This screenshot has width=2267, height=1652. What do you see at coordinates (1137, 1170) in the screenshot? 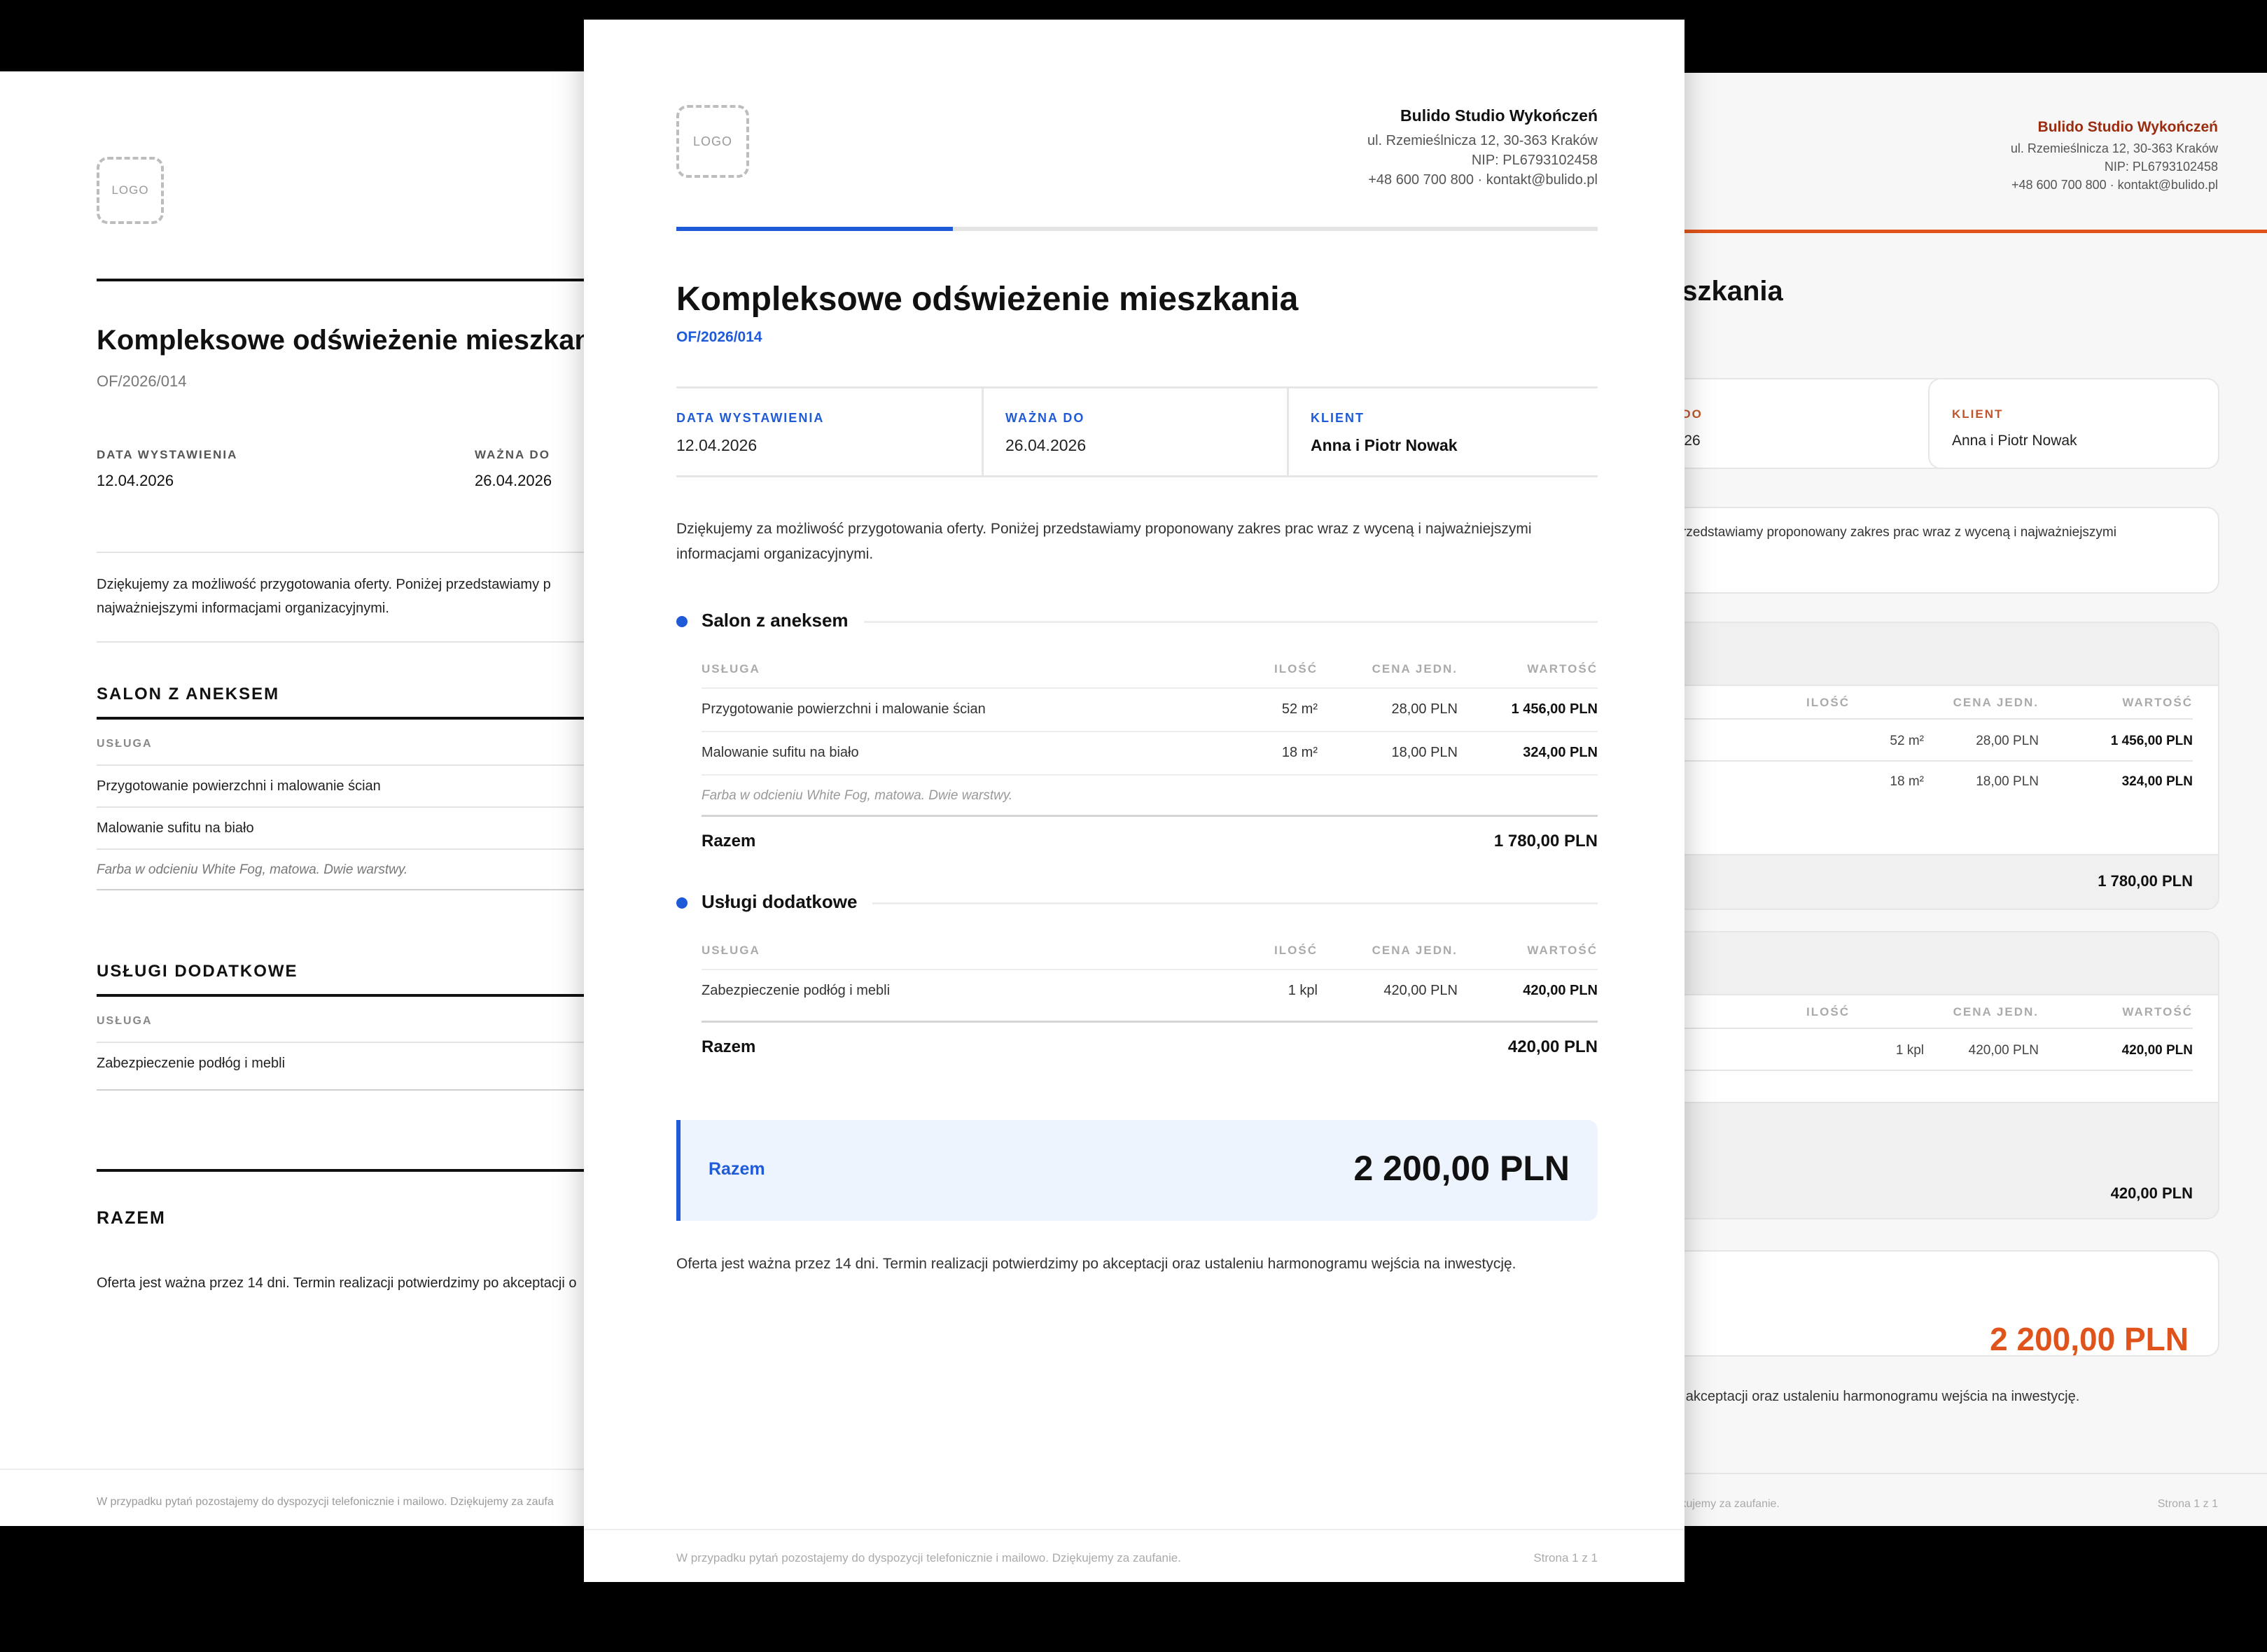
I see `grand-total-box: Razem 2 200,00 PLN` at bounding box center [1137, 1170].